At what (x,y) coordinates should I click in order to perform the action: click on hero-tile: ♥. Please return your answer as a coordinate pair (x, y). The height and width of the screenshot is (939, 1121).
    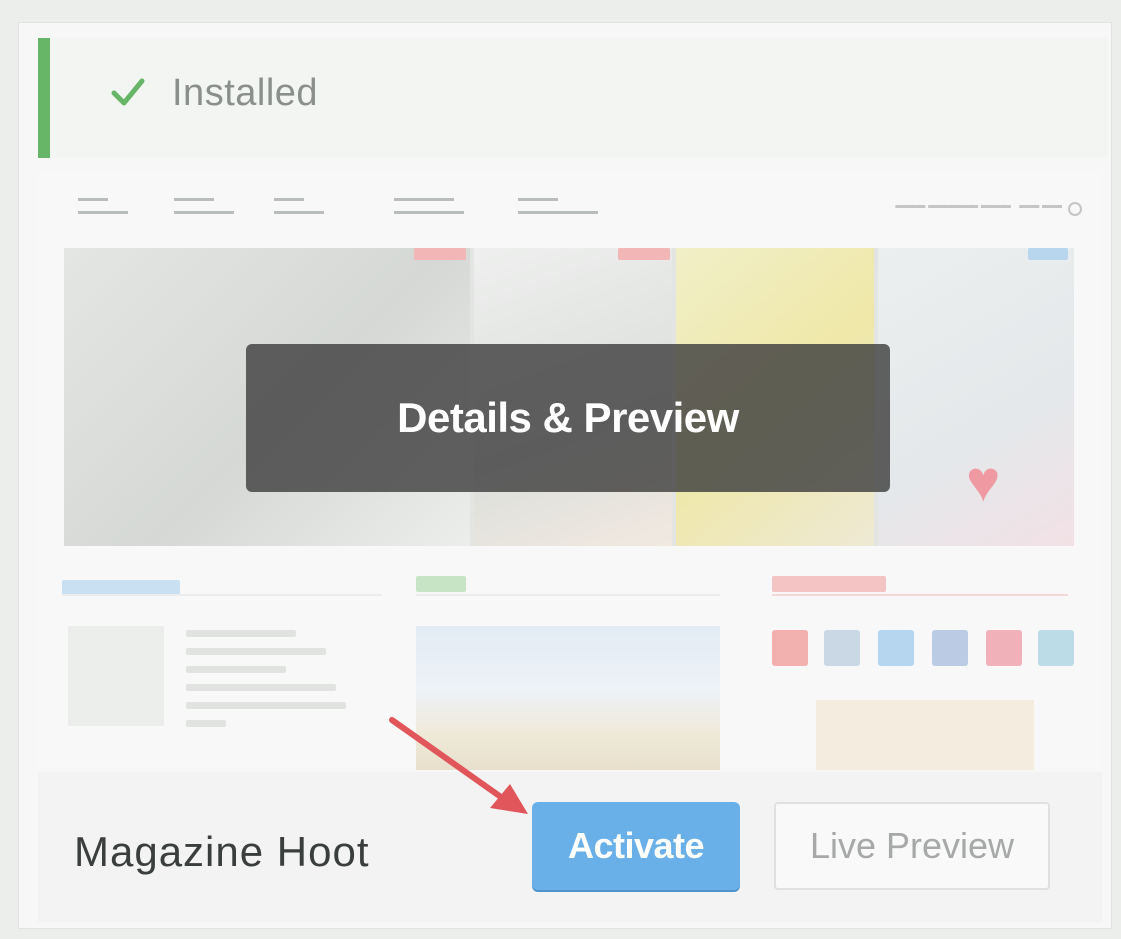
    Looking at the image, I should click on (976, 397).